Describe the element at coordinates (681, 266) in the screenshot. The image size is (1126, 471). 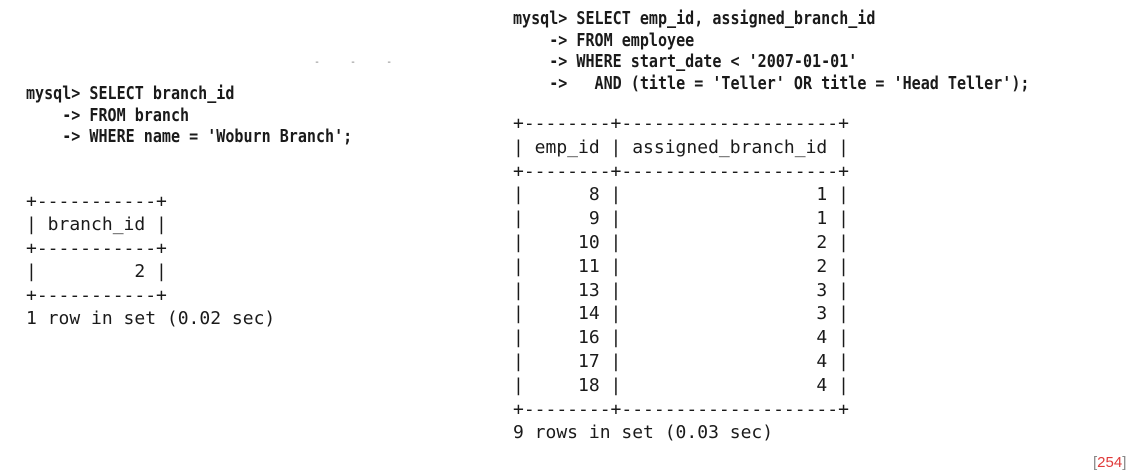
I see `table-row: | 11 | 2 |` at that location.